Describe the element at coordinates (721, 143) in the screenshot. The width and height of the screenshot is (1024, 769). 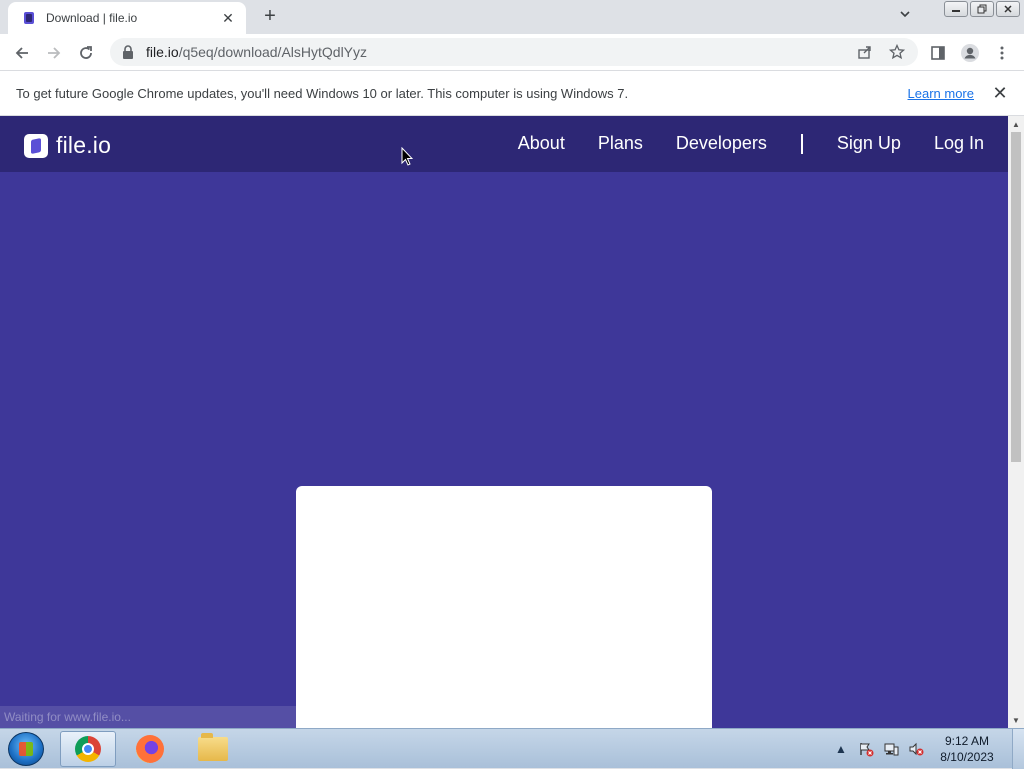
I see `nav-developers: Developers` at that location.